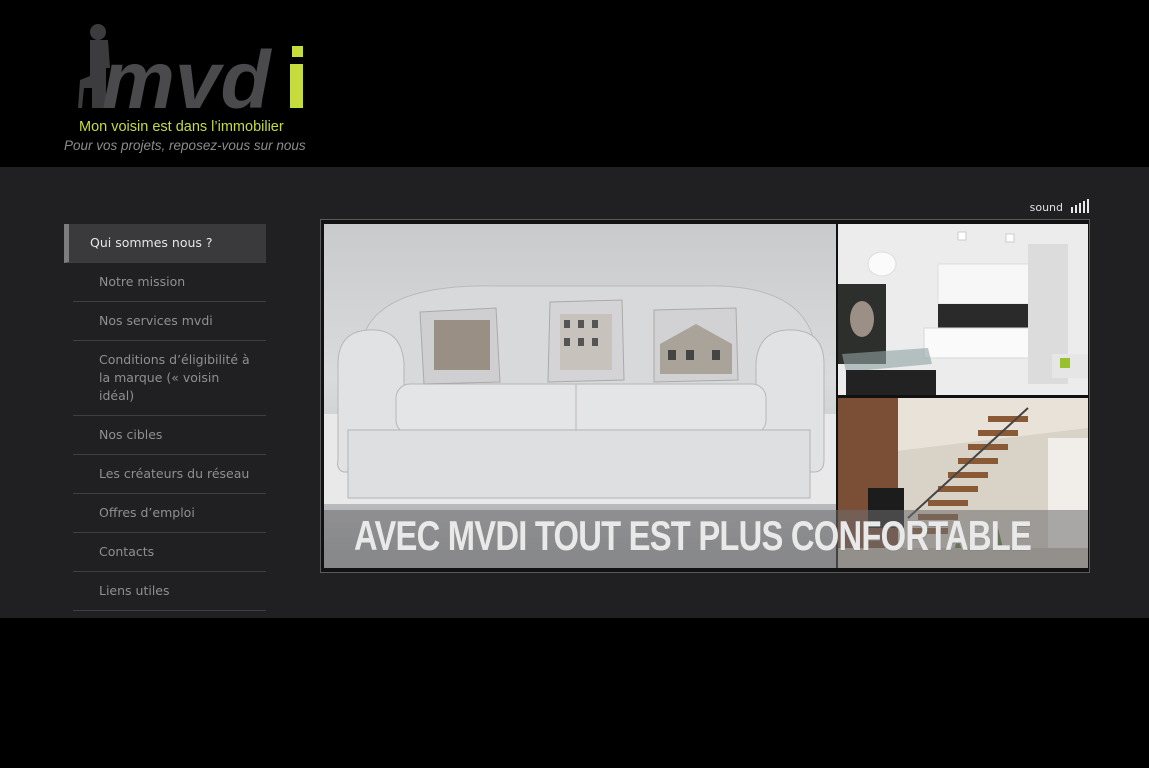 Image resolution: width=1149 pixels, height=768 pixels. Describe the element at coordinates (165, 243) in the screenshot. I see `nav-item-qui-sommes-nous: Qui sommes nous ?` at that location.